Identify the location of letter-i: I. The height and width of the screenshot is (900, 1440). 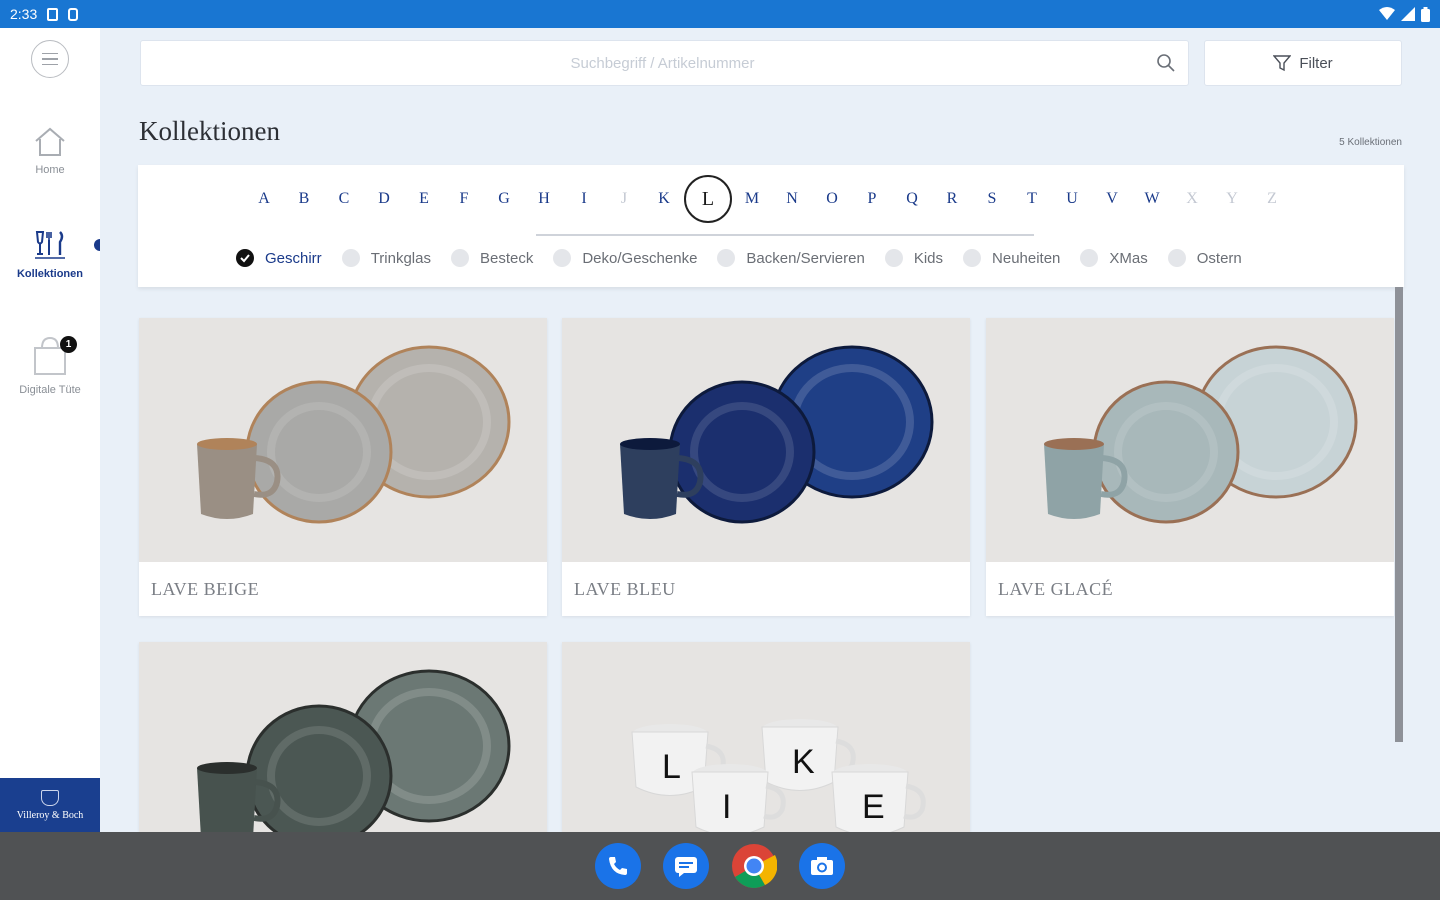
(584, 199).